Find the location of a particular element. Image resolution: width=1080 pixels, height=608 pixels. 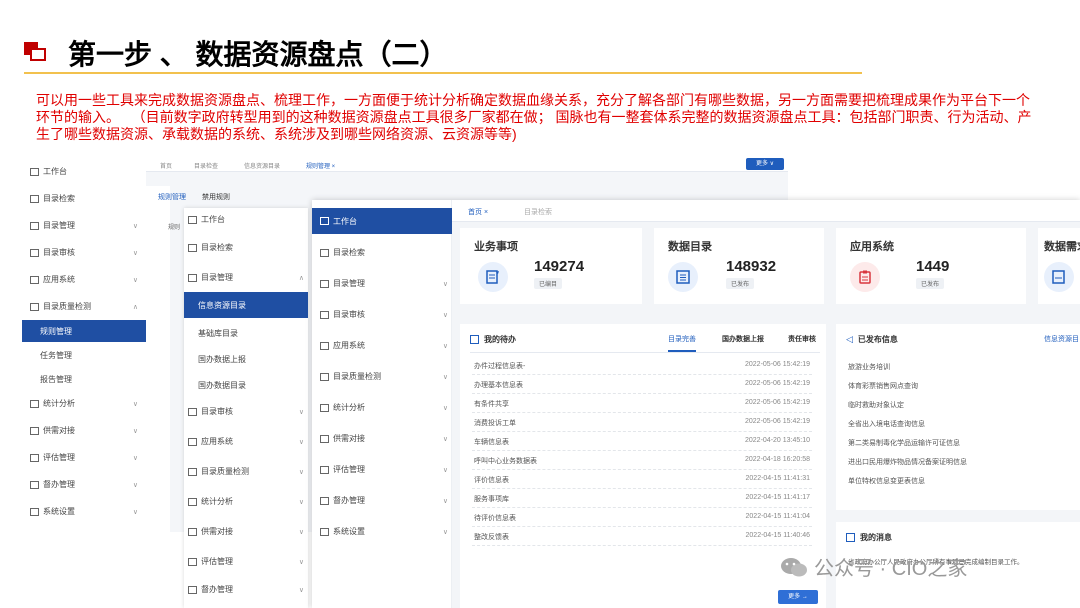

menu-info-catalog: 信息资源目录 is located at coordinates (246, 305).